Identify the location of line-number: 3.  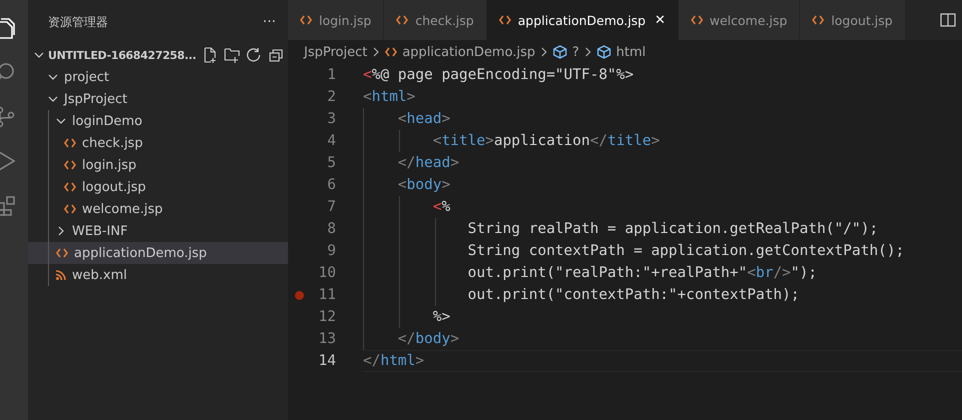
(331, 119).